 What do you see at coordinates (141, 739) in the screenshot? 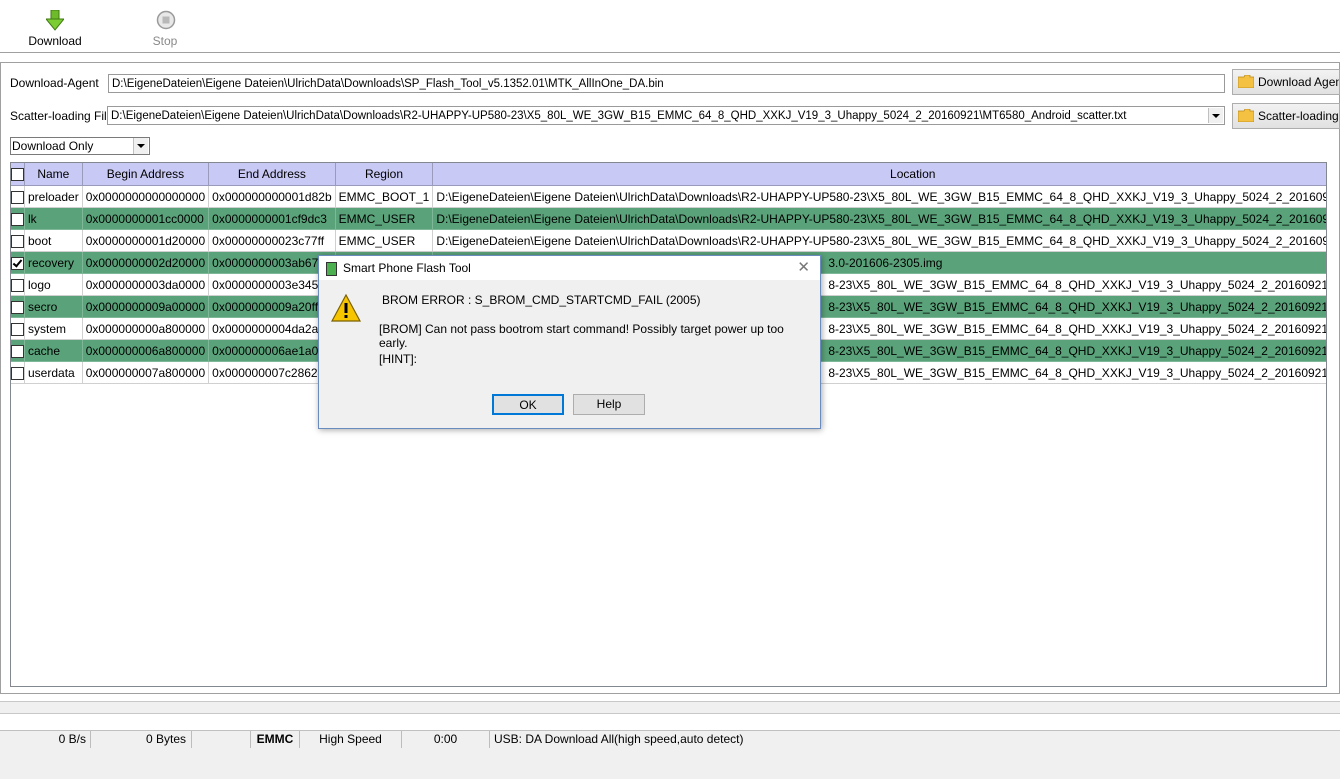
I see `status-bytes: 0 Bytes` at bounding box center [141, 739].